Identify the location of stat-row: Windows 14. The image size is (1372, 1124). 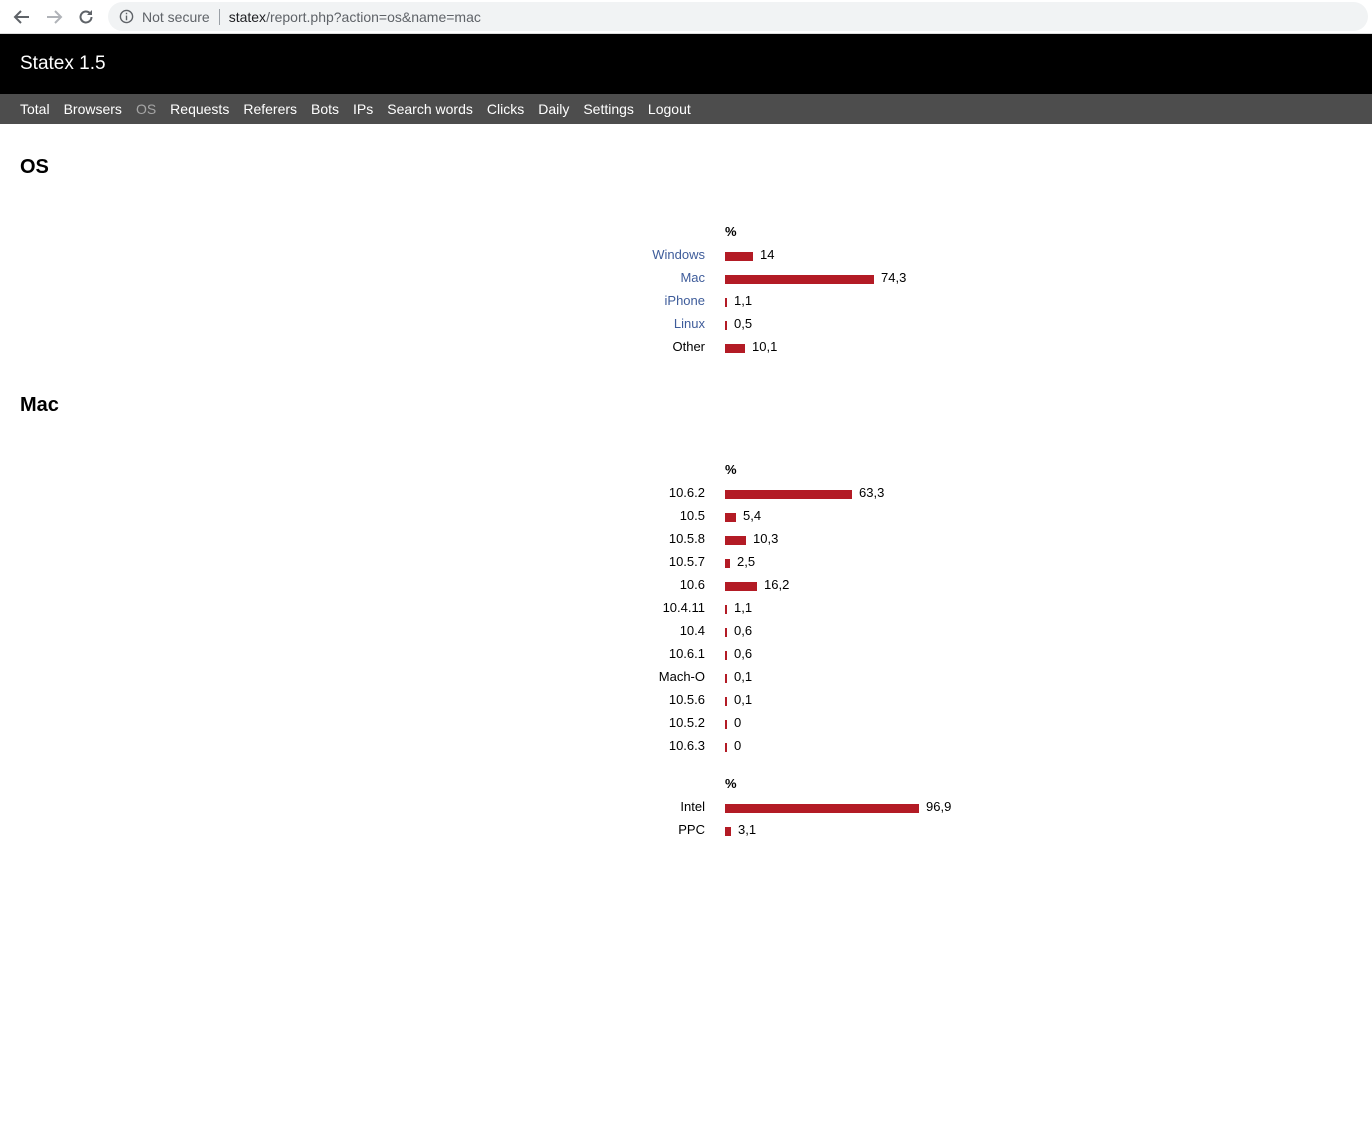
(770, 255).